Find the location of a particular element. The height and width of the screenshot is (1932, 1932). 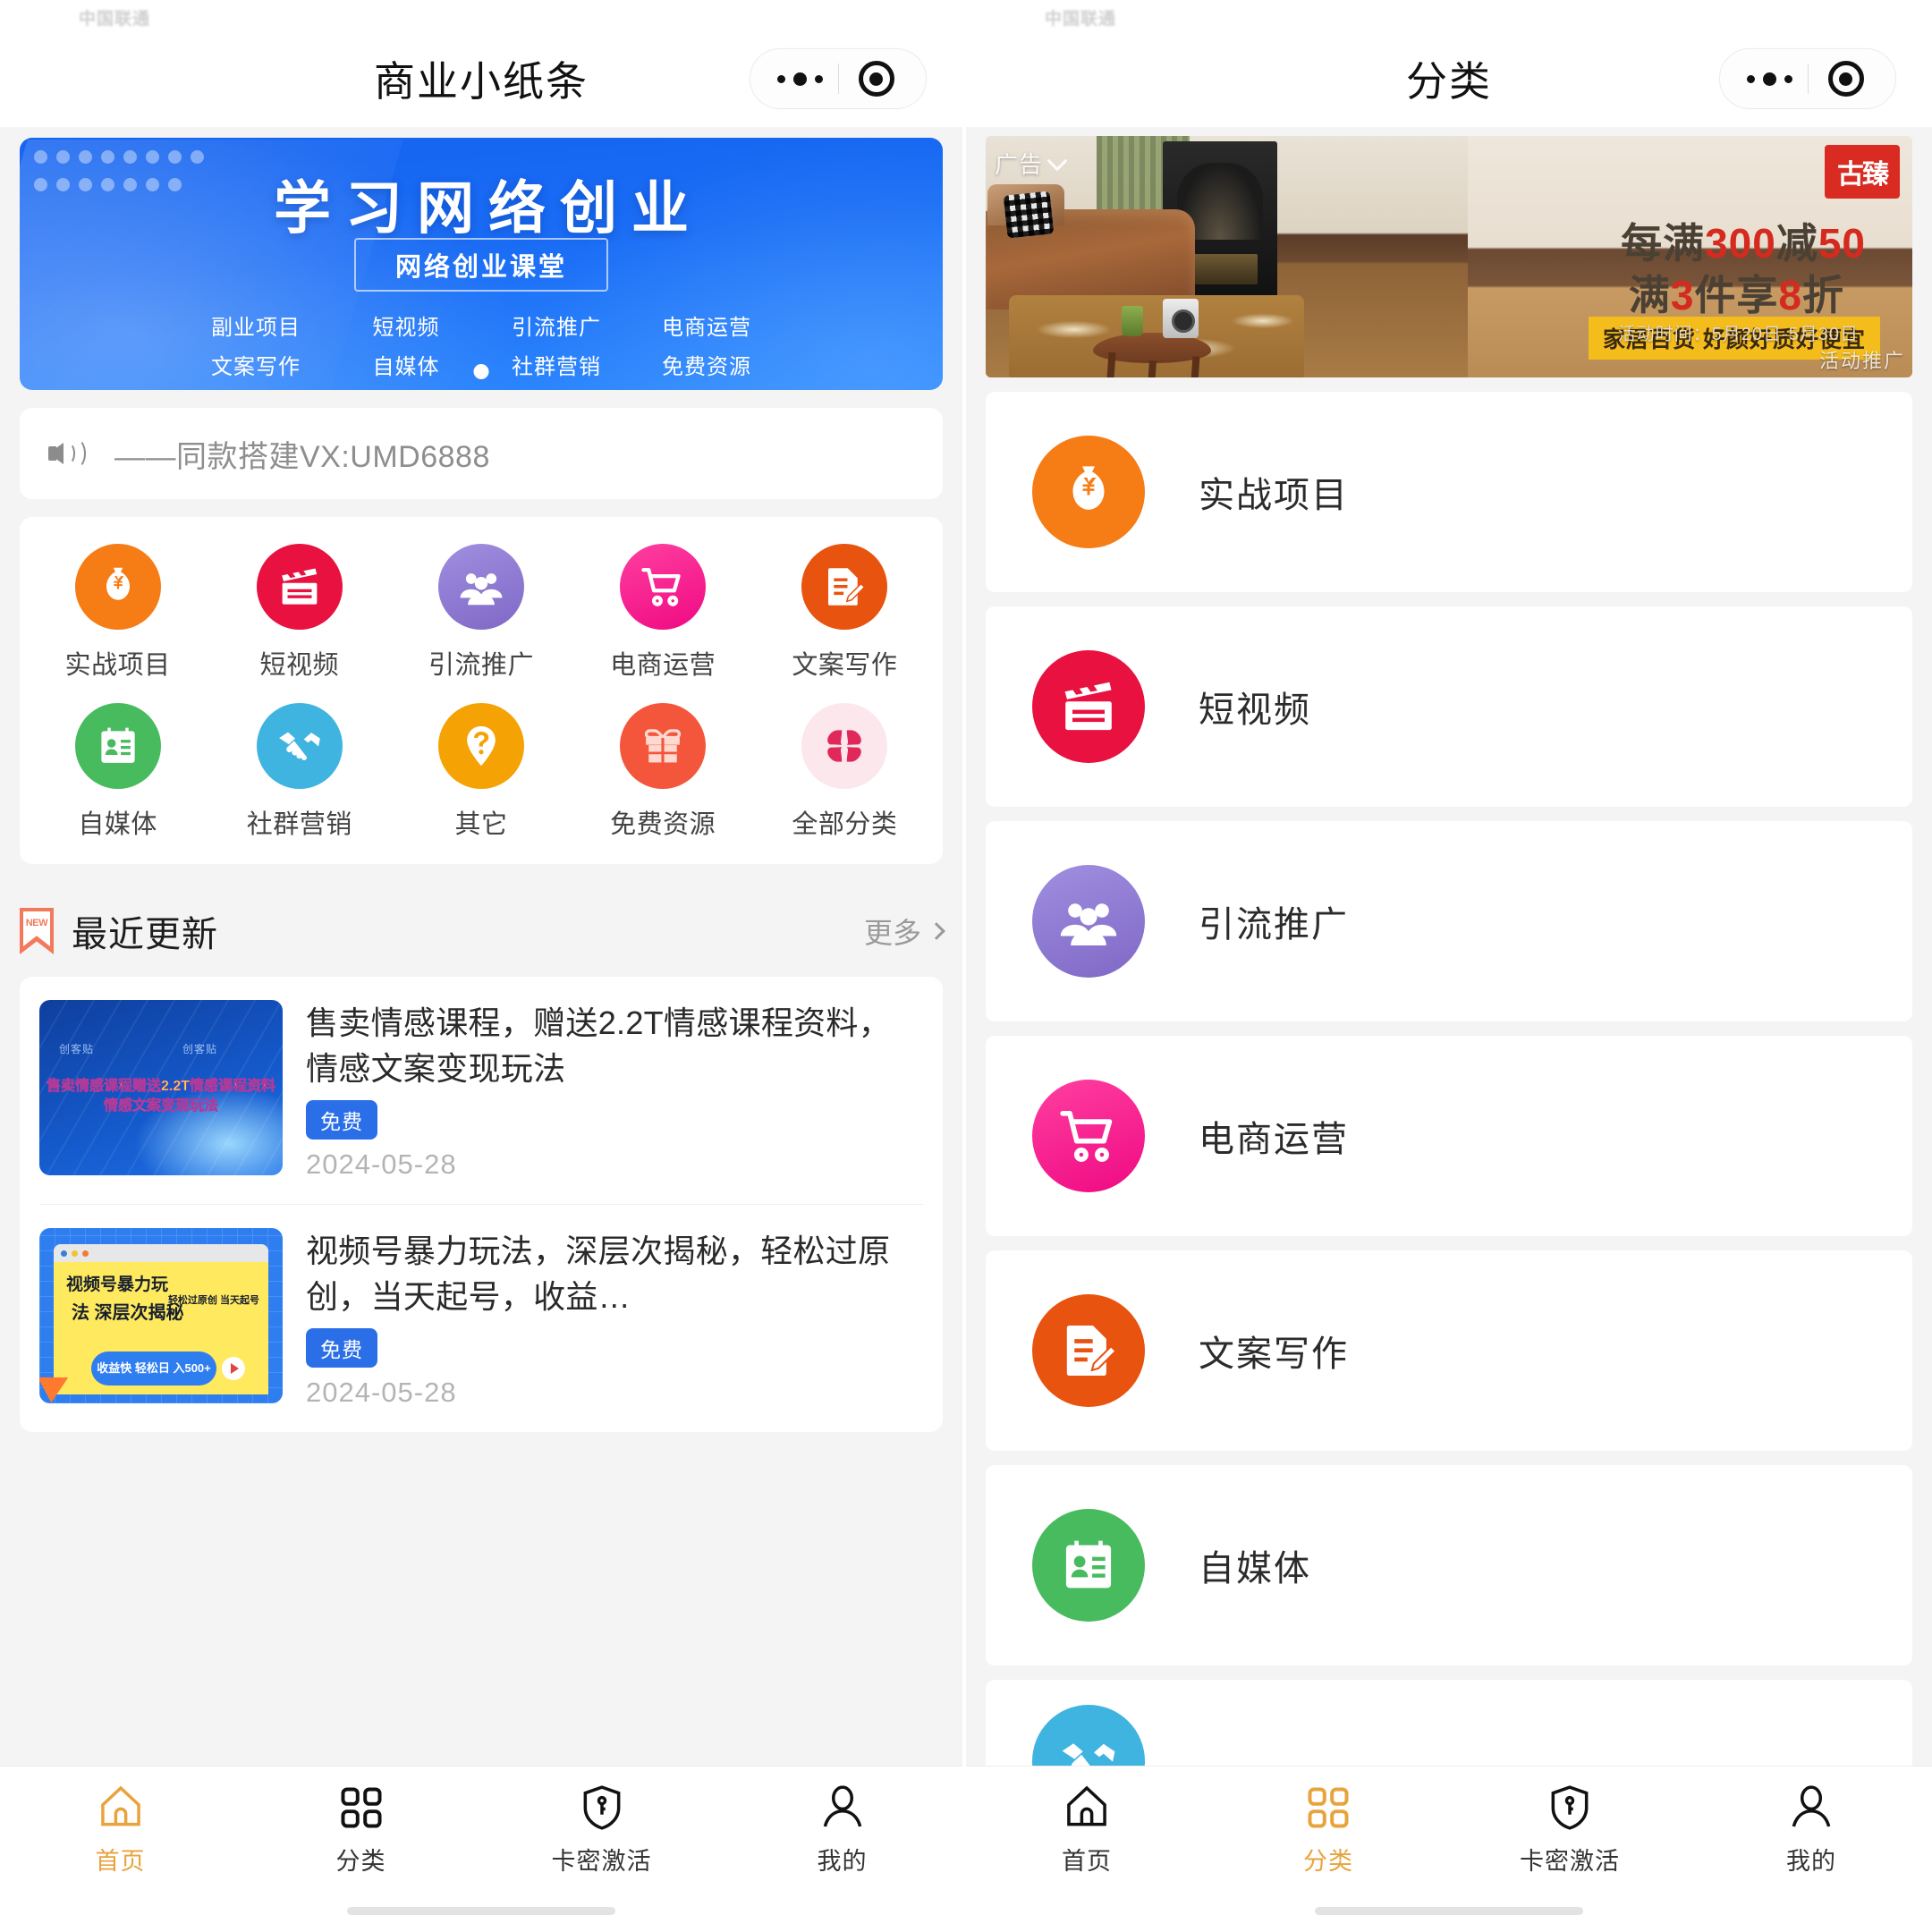

clapperboard-icon is located at coordinates (299, 587).